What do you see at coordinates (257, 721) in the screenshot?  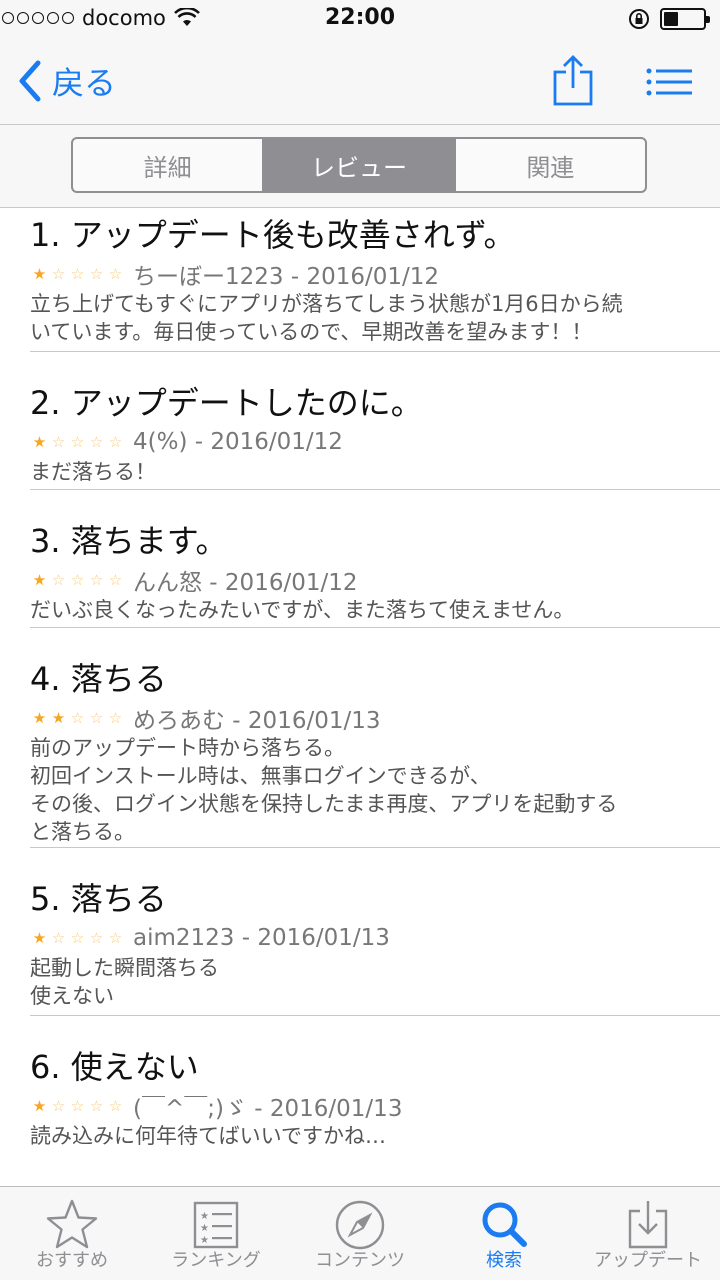 I see `review-author-date: めろあむ - 2016/01/13` at bounding box center [257, 721].